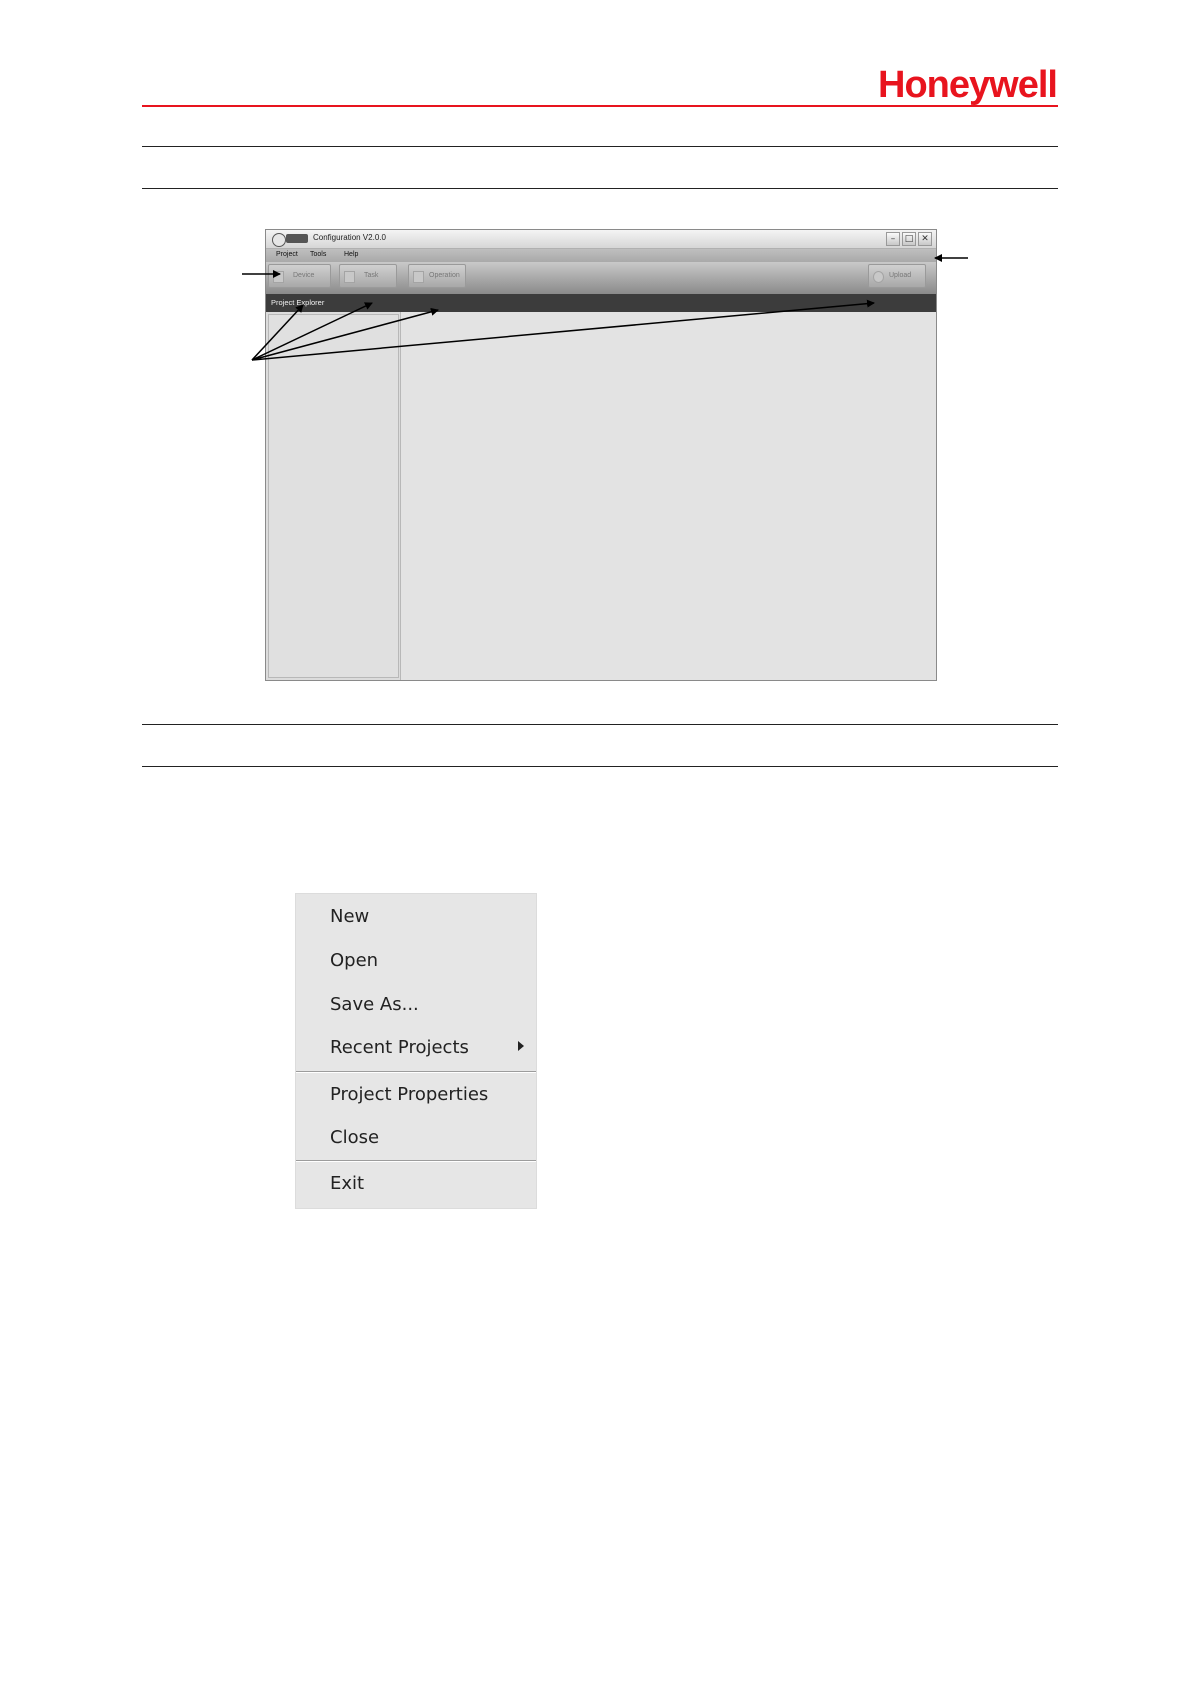  What do you see at coordinates (601, 239) in the screenshot?
I see `title-bar: Configuration V2.0.0 – □ ✕` at bounding box center [601, 239].